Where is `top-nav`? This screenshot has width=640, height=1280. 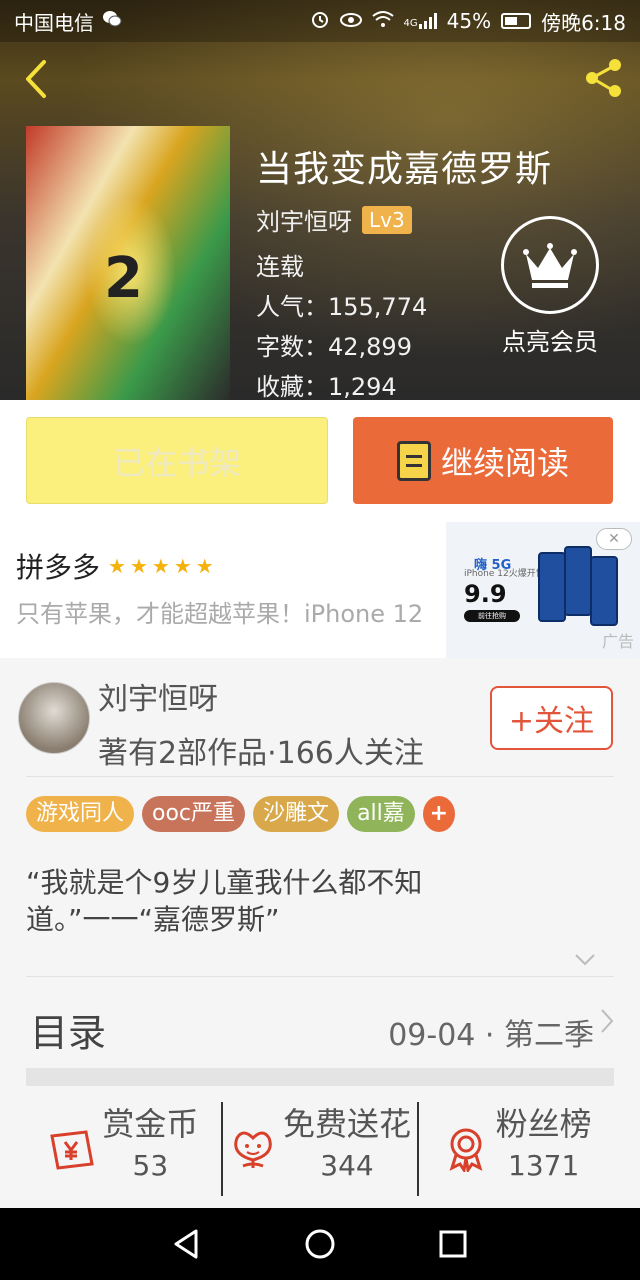 top-nav is located at coordinates (320, 79).